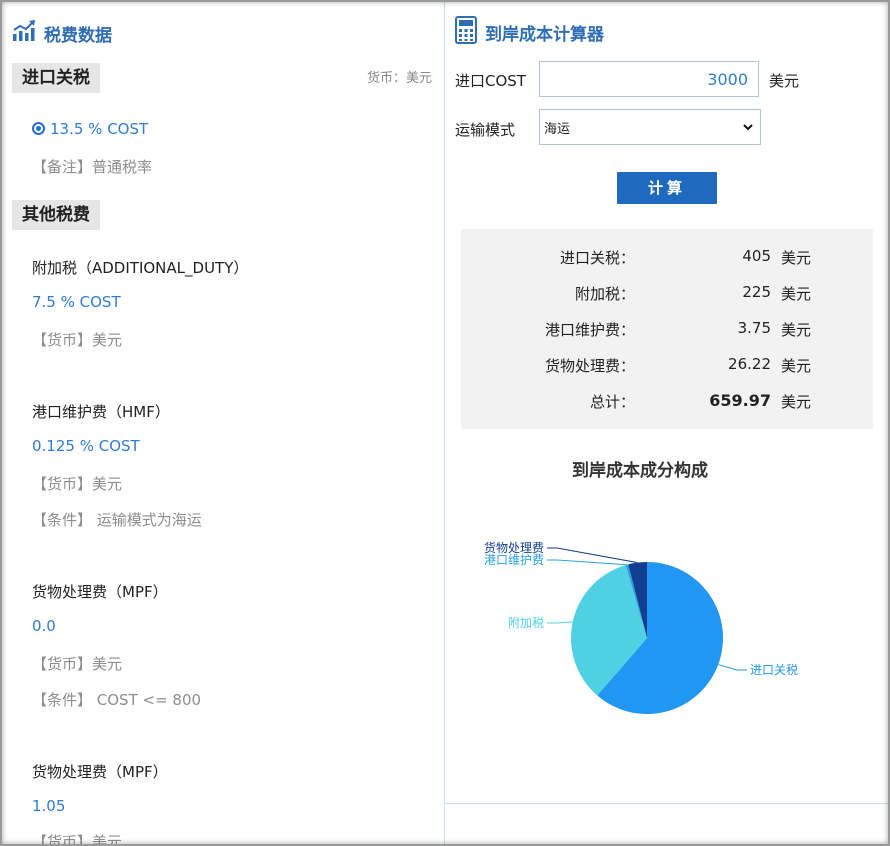 The width and height of the screenshot is (890, 846). Describe the element at coordinates (641, 627) in the screenshot. I see `cost-composition-pie: 进口关税 附加税 港口维护费货物处理费` at that location.